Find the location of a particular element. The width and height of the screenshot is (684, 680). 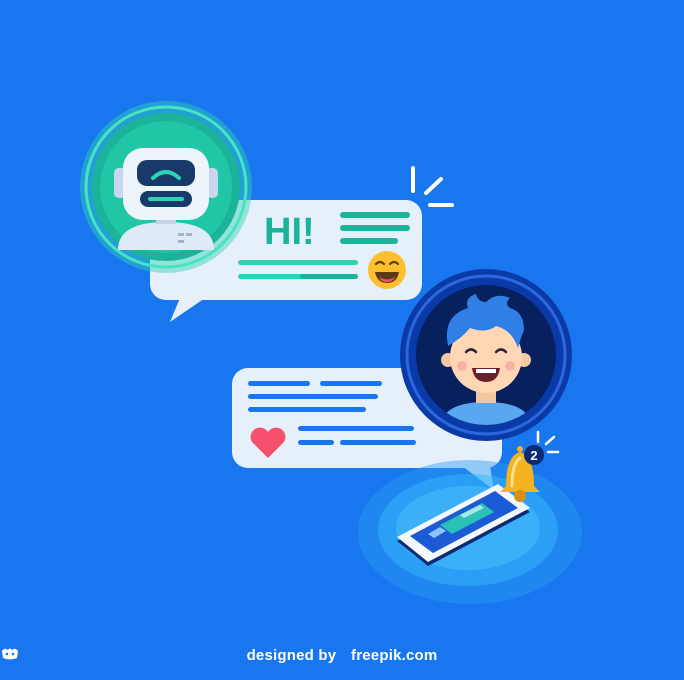

credit-prefix: designed by is located at coordinates (291, 655).